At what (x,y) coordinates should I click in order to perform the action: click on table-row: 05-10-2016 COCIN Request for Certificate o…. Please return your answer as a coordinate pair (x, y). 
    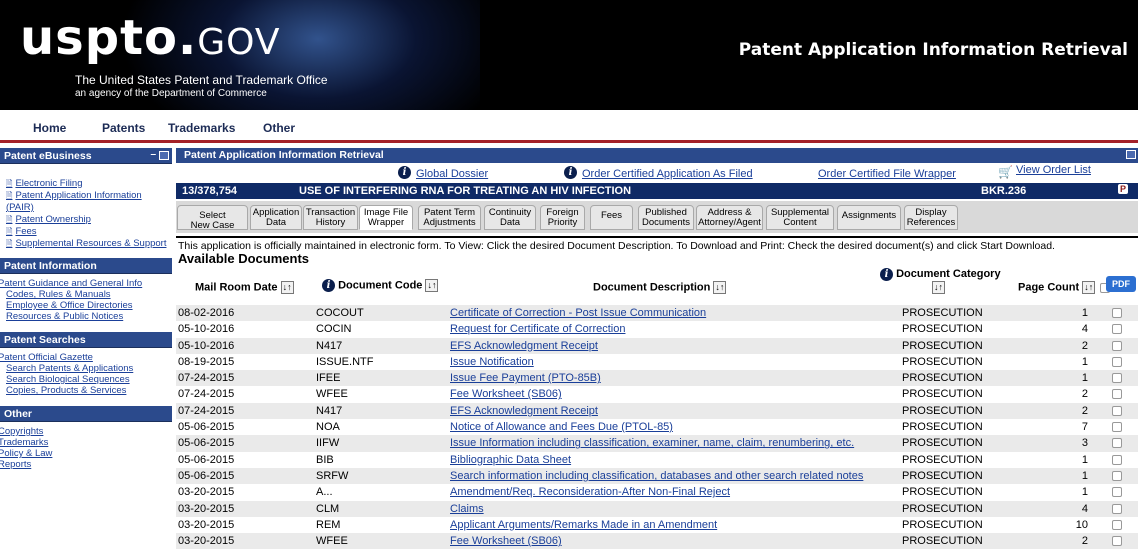
    Looking at the image, I should click on (657, 329).